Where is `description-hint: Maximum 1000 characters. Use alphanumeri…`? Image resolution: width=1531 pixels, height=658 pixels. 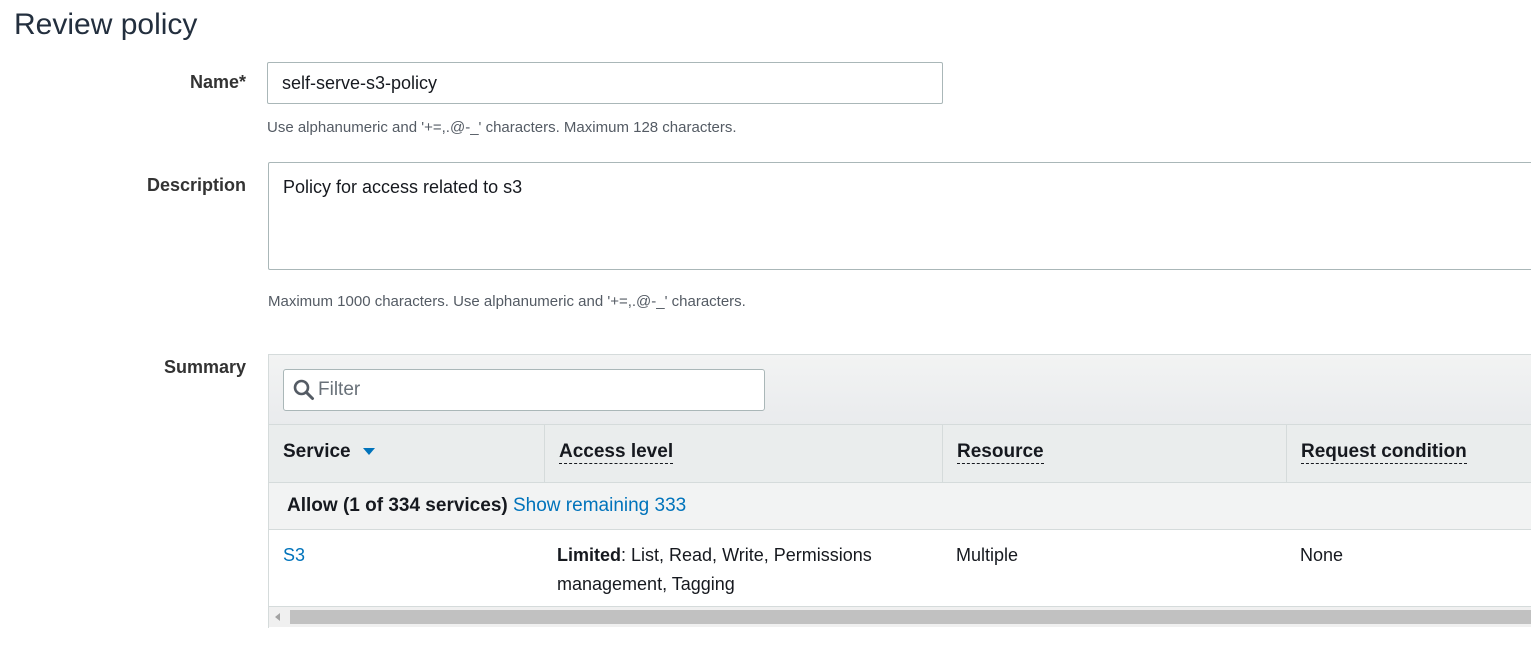 description-hint: Maximum 1000 characters. Use alphanumeri… is located at coordinates (507, 301).